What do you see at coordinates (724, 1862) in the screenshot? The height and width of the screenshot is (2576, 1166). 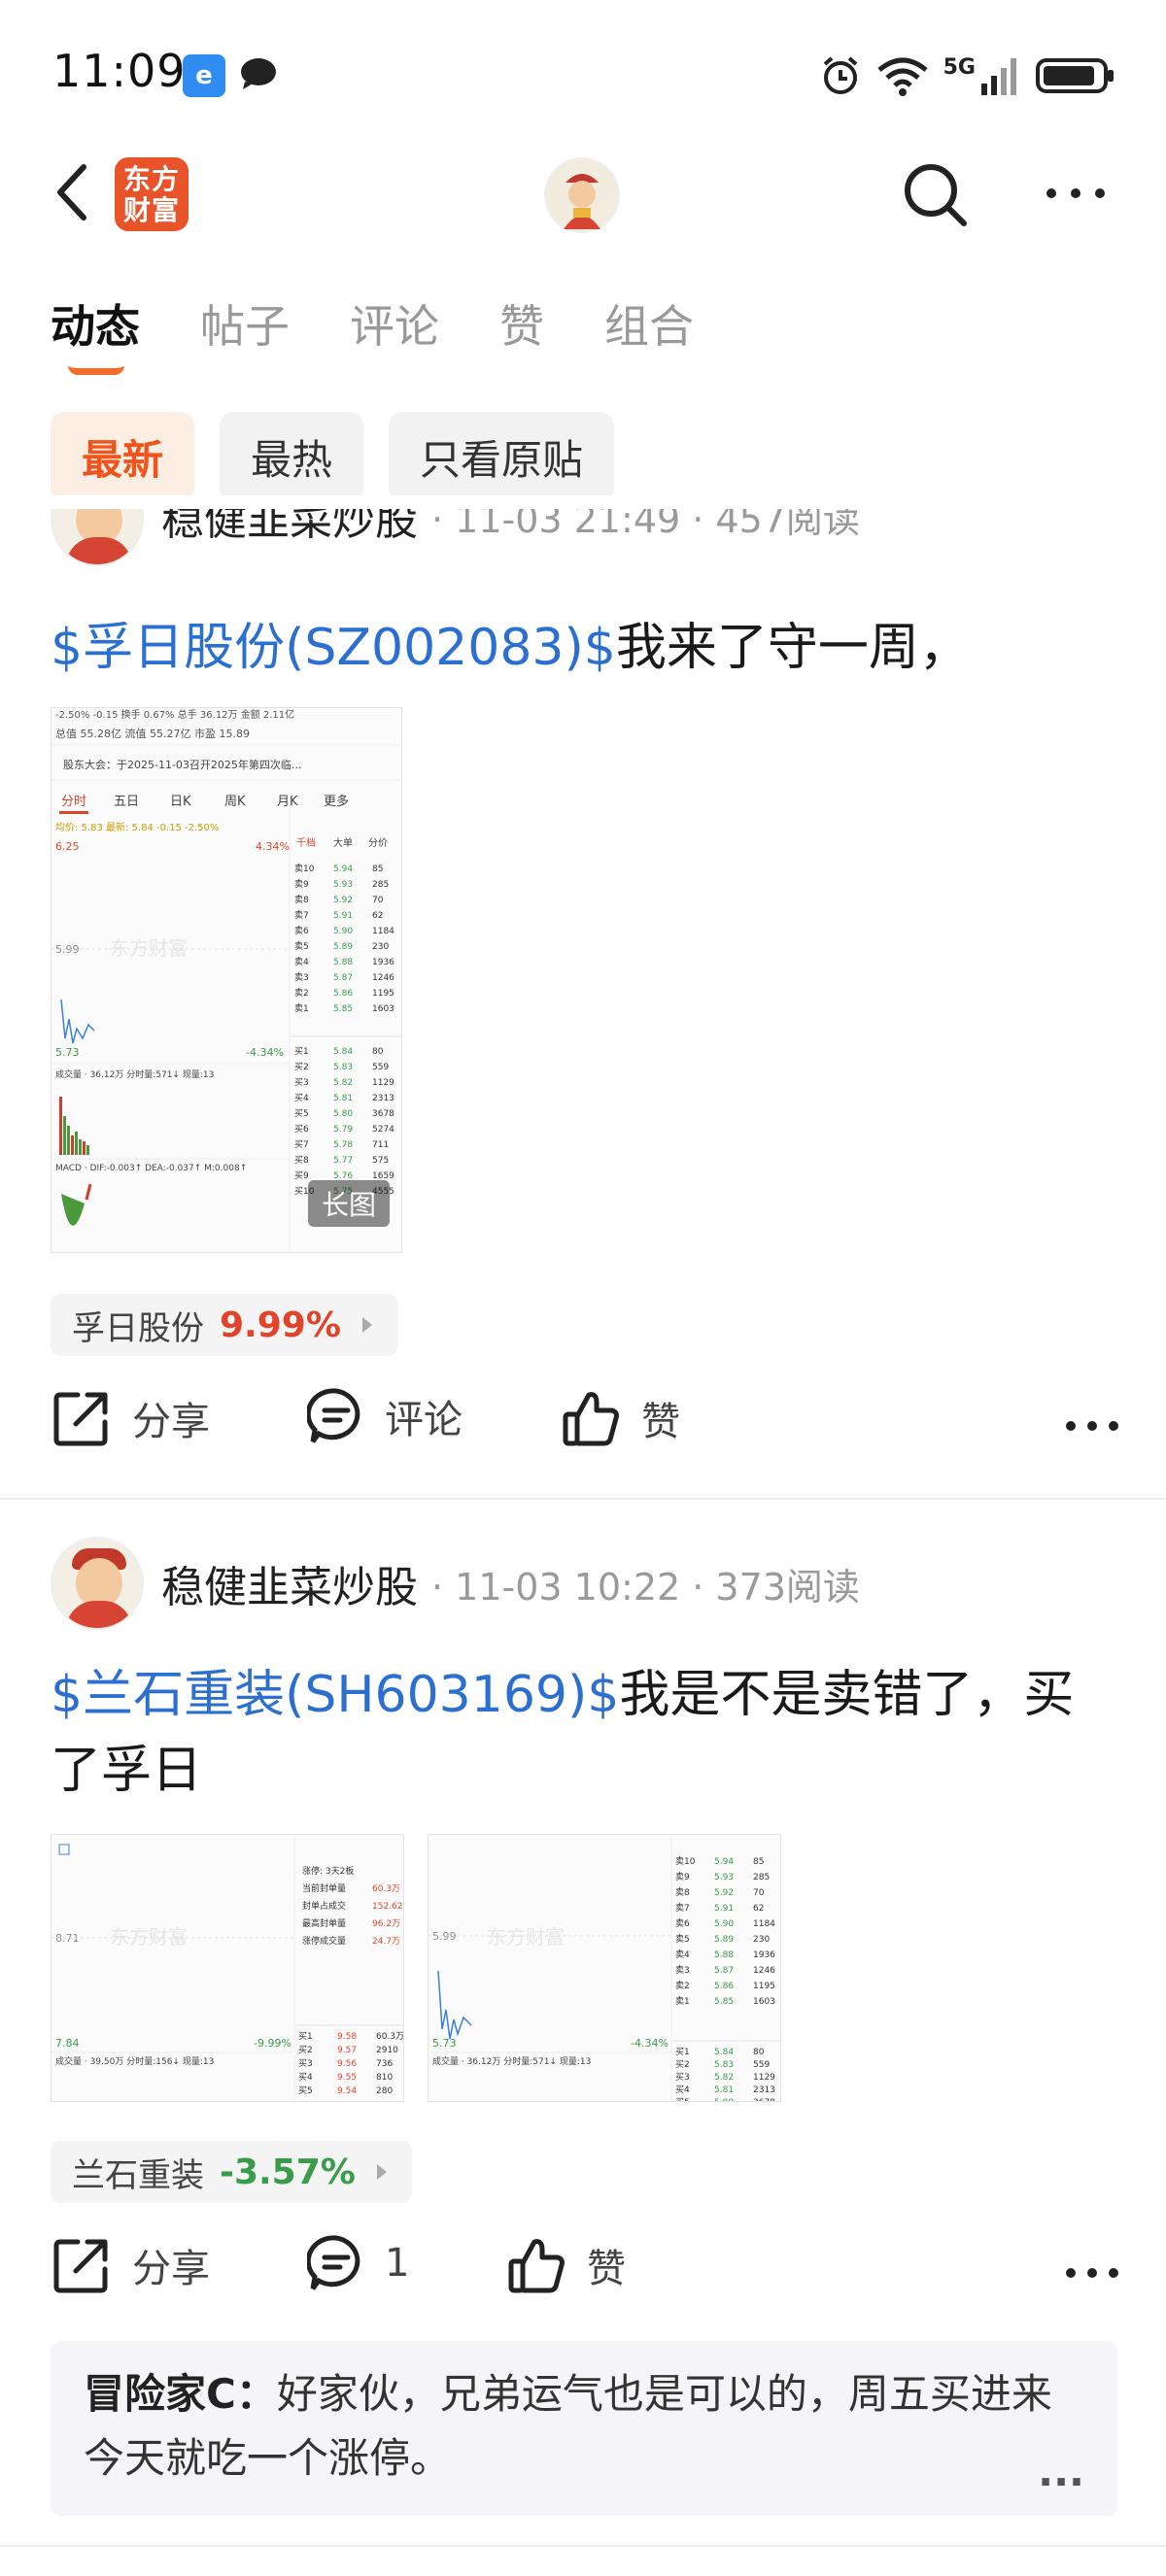 I see `order-book-cell: 5.94` at bounding box center [724, 1862].